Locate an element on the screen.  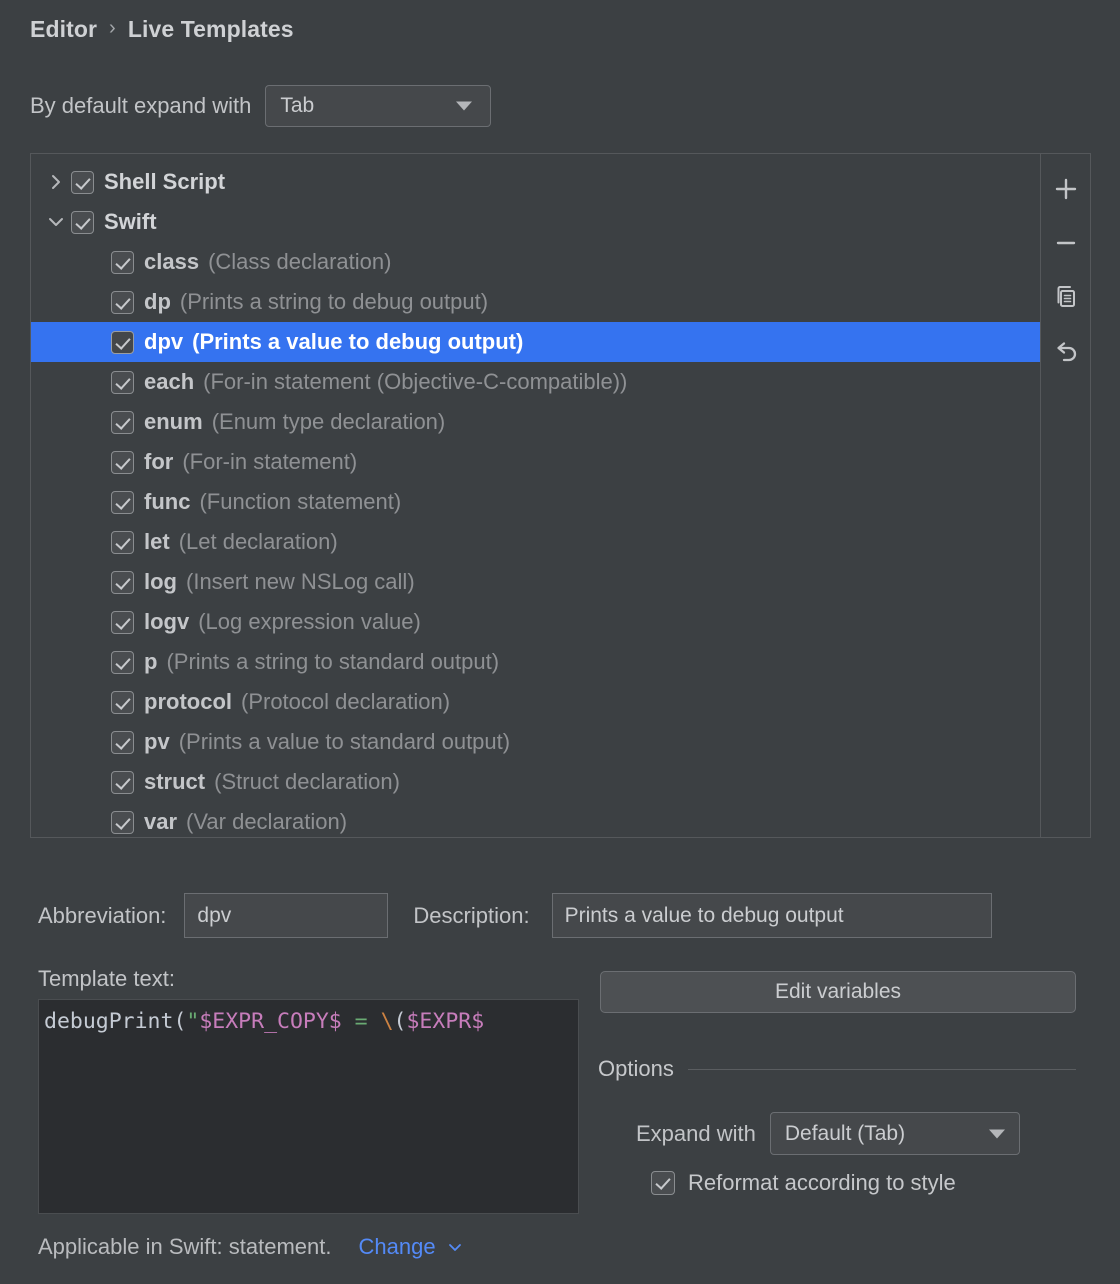
tree-template-description: (Prints a string to standard output) is located at coordinates (333, 661).